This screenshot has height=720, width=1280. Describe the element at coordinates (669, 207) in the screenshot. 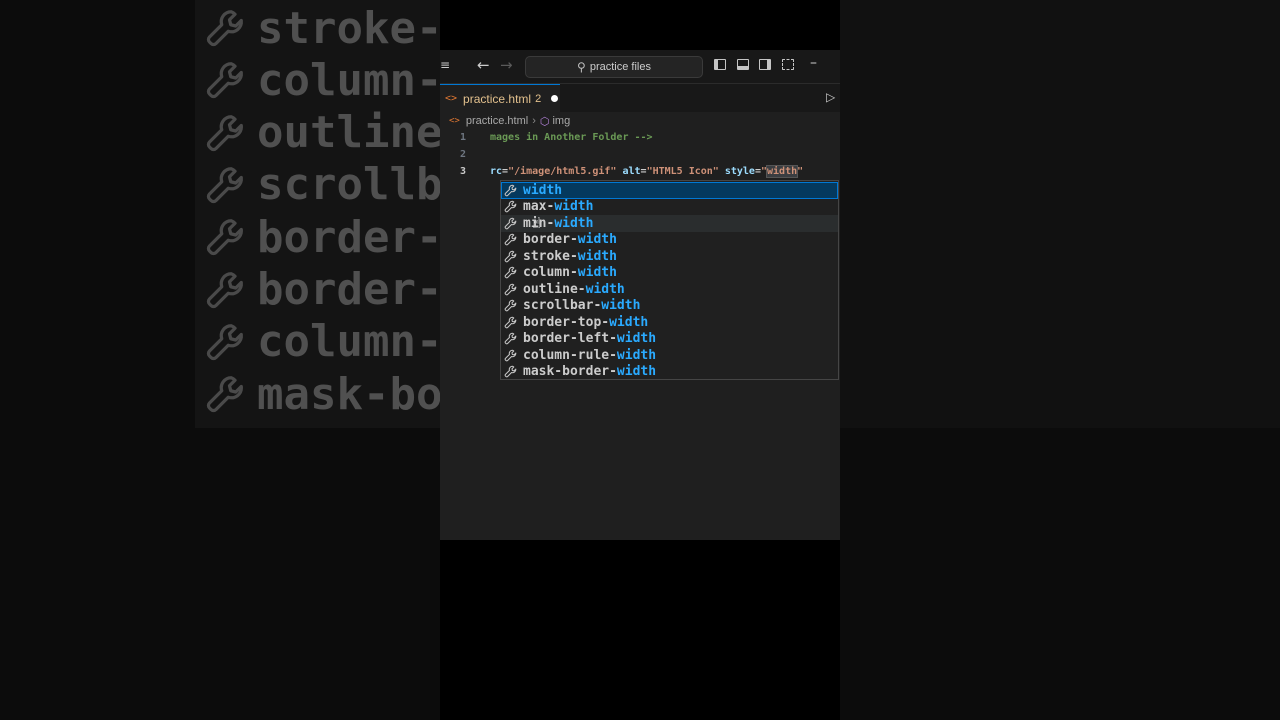

I see `suggestion-item: max-width` at that location.